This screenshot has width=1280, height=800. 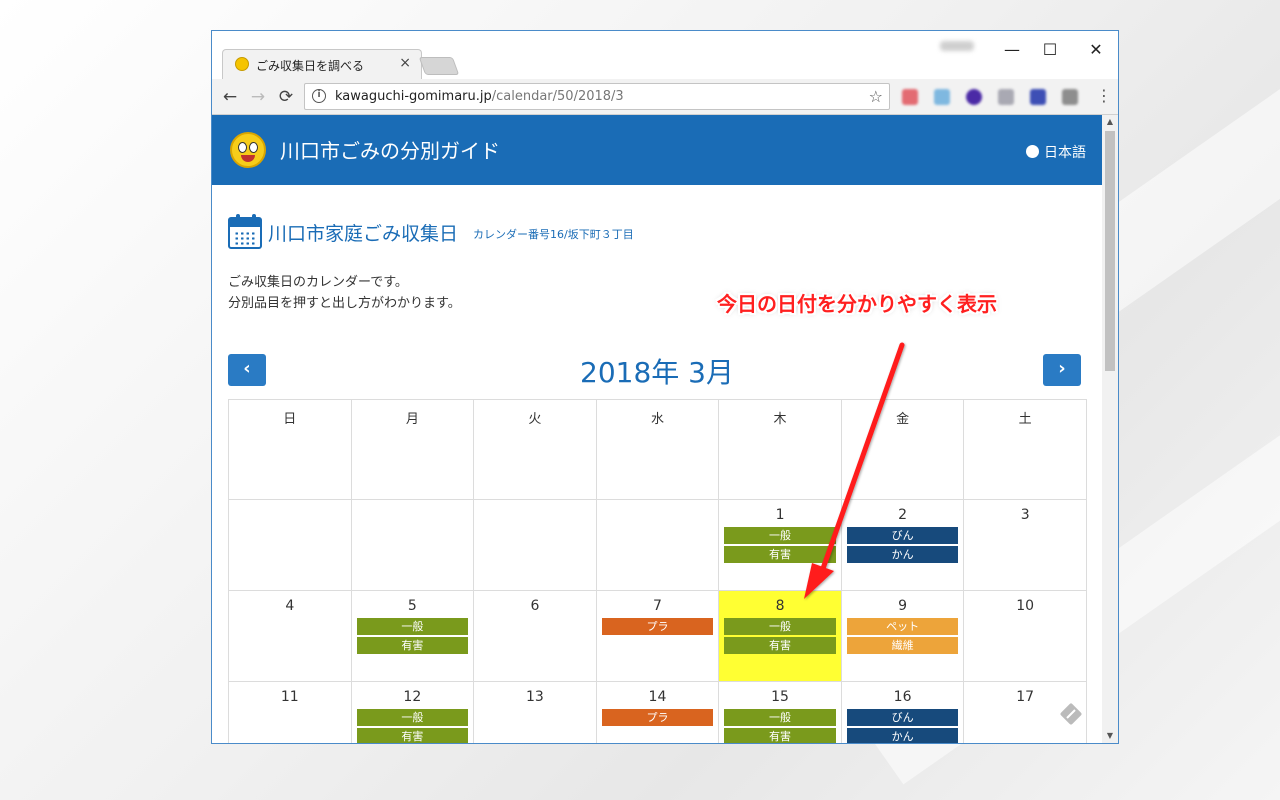 What do you see at coordinates (1110, 251) in the screenshot?
I see `scrollbar-thumb` at bounding box center [1110, 251].